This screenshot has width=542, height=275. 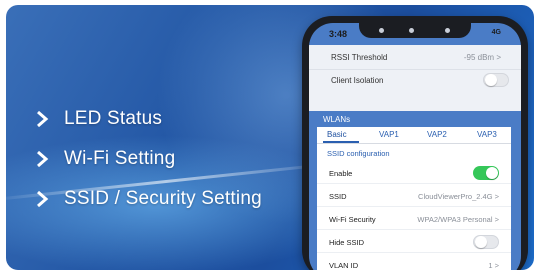 What do you see at coordinates (337, 134) in the screenshot?
I see `tab-basic: Basic` at bounding box center [337, 134].